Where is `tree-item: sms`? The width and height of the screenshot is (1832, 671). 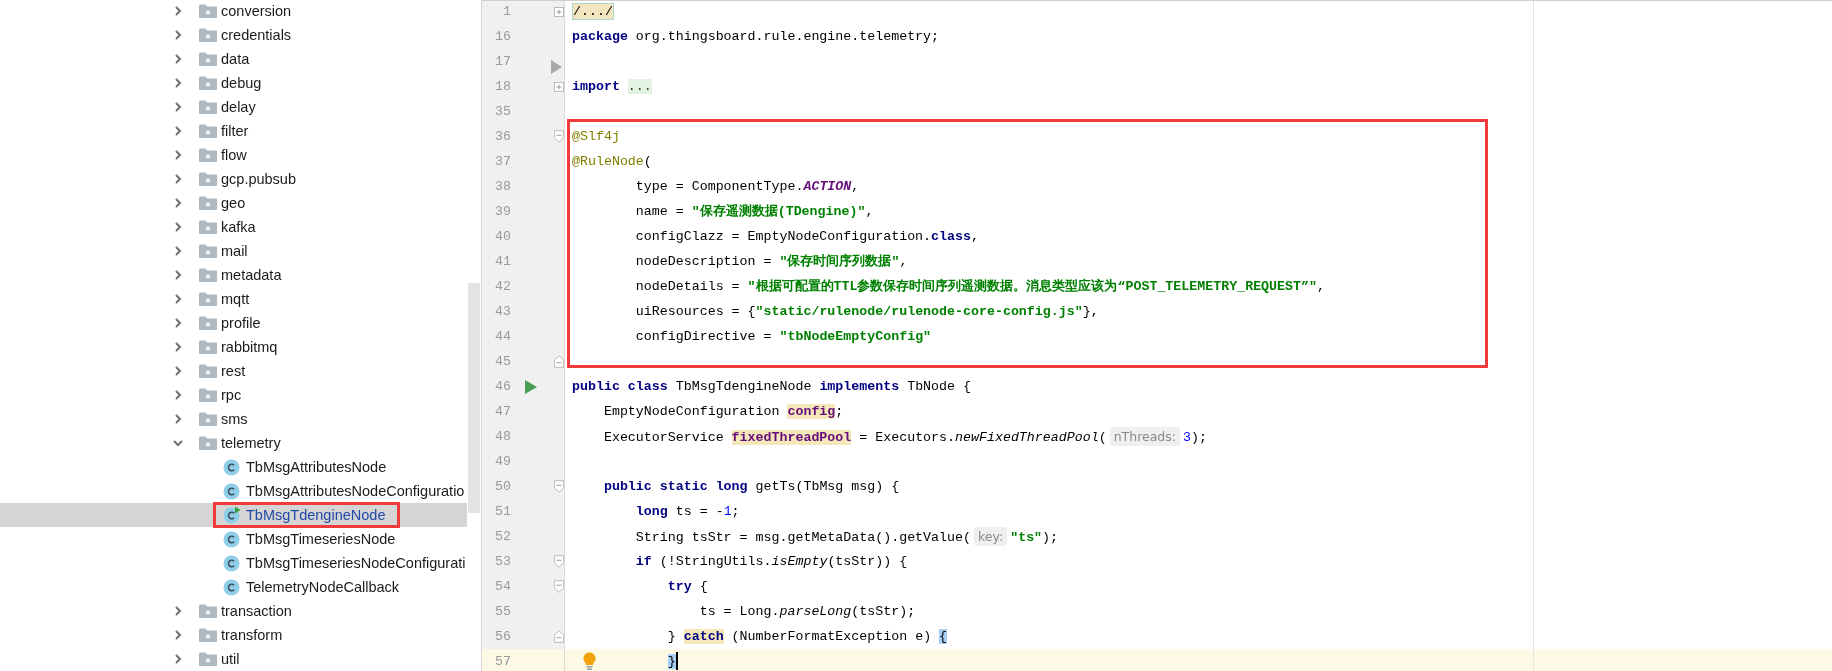
tree-item: sms is located at coordinates (233, 419).